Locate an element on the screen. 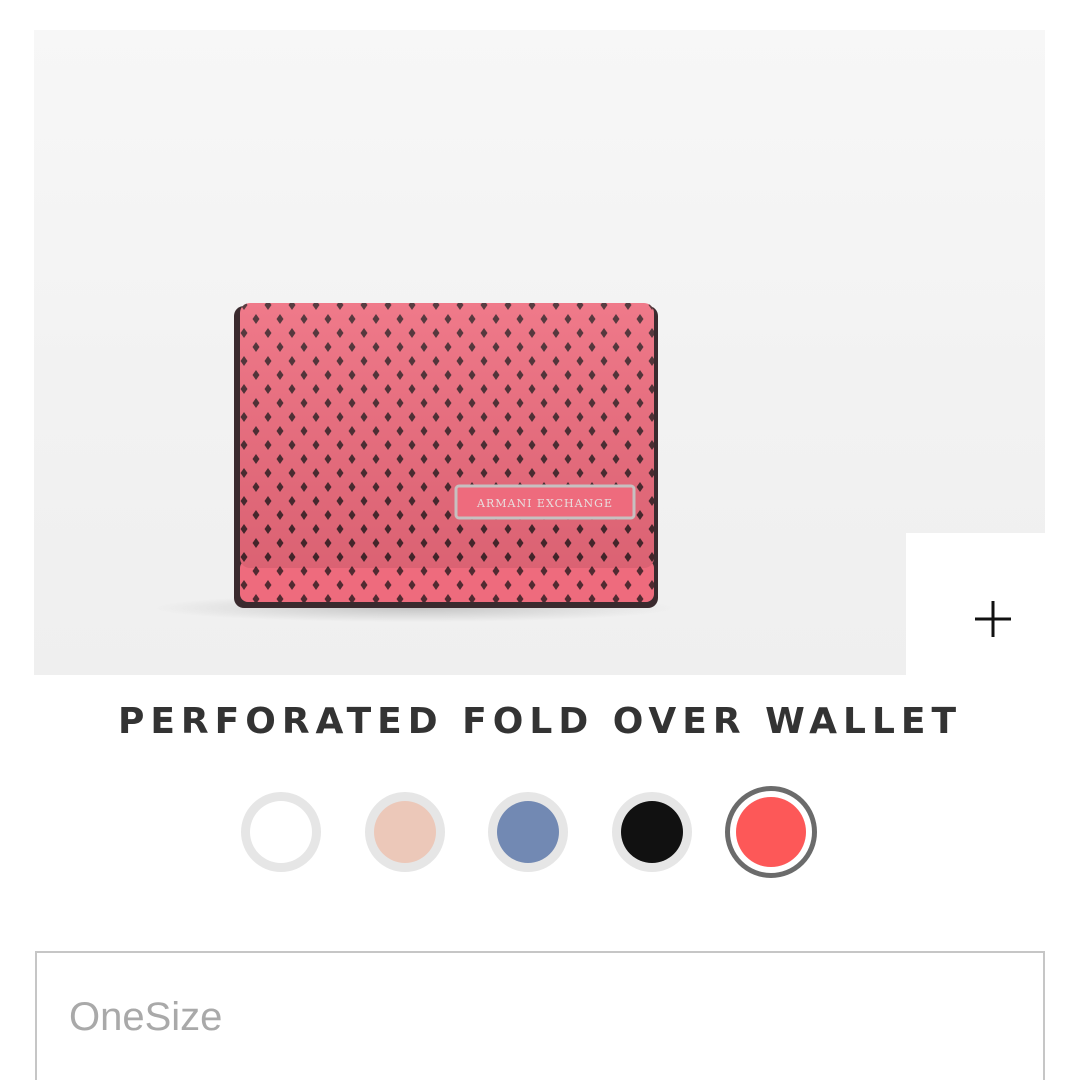  brand-plate: ARMANI EXCHANGE is located at coordinates (545, 502).